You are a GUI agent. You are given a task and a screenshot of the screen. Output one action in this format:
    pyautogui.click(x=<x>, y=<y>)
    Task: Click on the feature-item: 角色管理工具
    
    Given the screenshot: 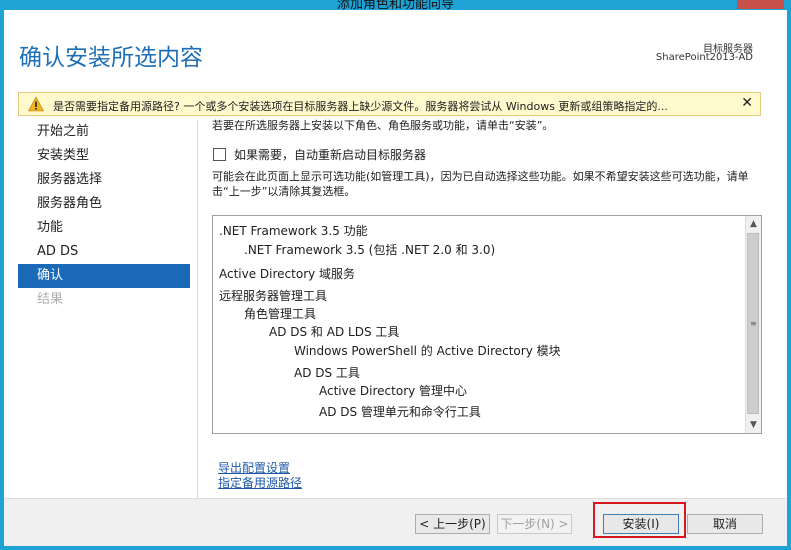 What is the action you would take?
    pyautogui.click(x=280, y=314)
    